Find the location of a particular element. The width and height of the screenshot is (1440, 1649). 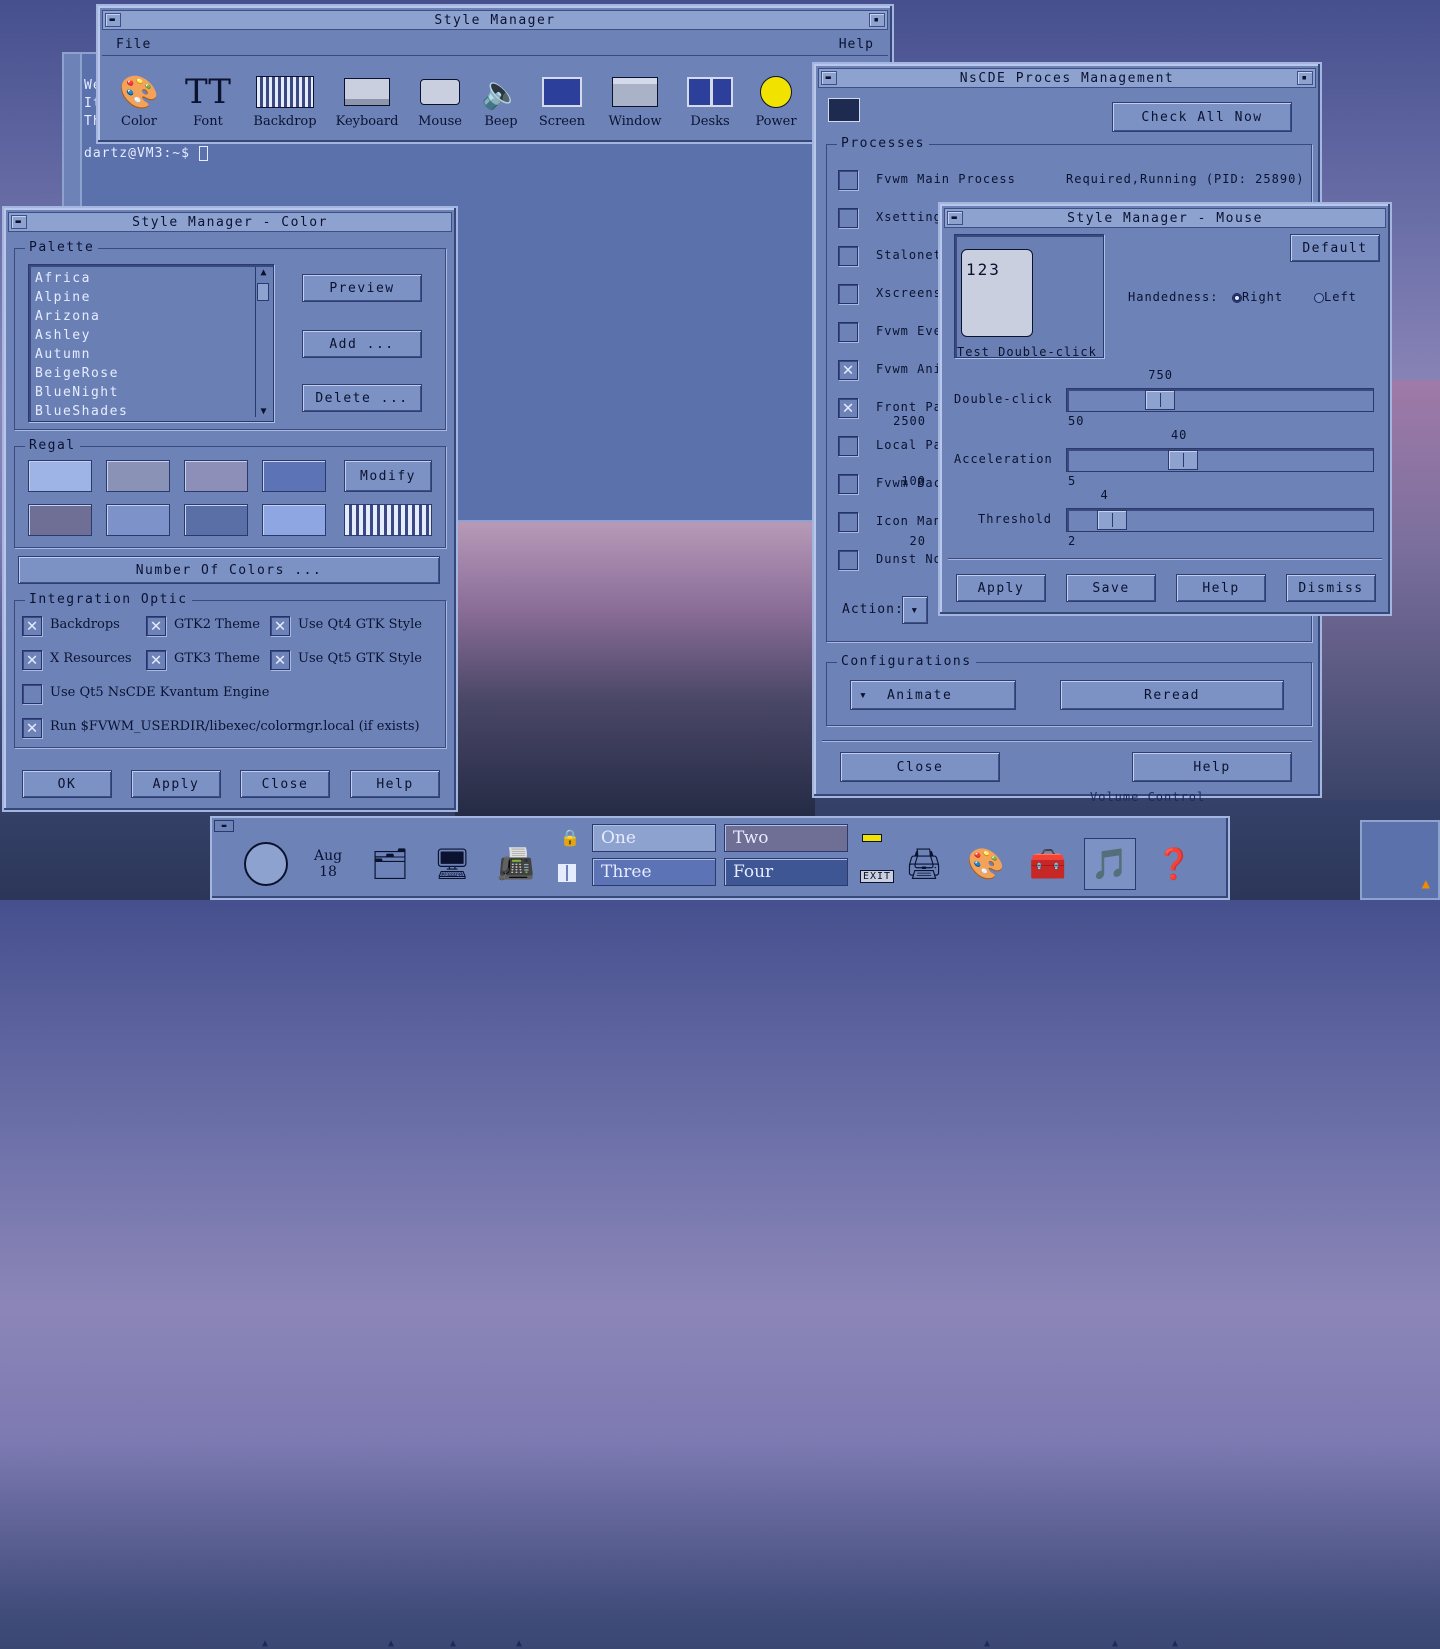

workspace-grid-icon is located at coordinates (567, 873).